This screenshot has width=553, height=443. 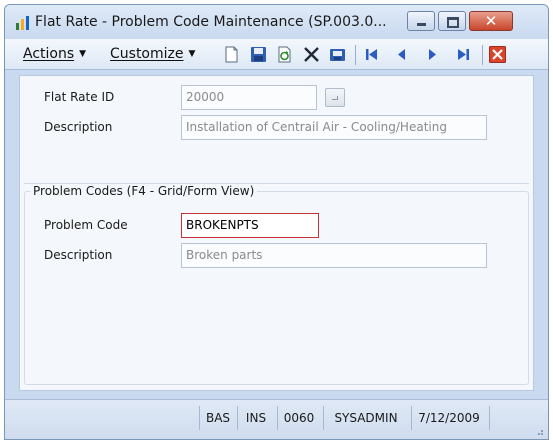 I want to click on flat-rate-id-field: 20000, so click(x=249, y=97).